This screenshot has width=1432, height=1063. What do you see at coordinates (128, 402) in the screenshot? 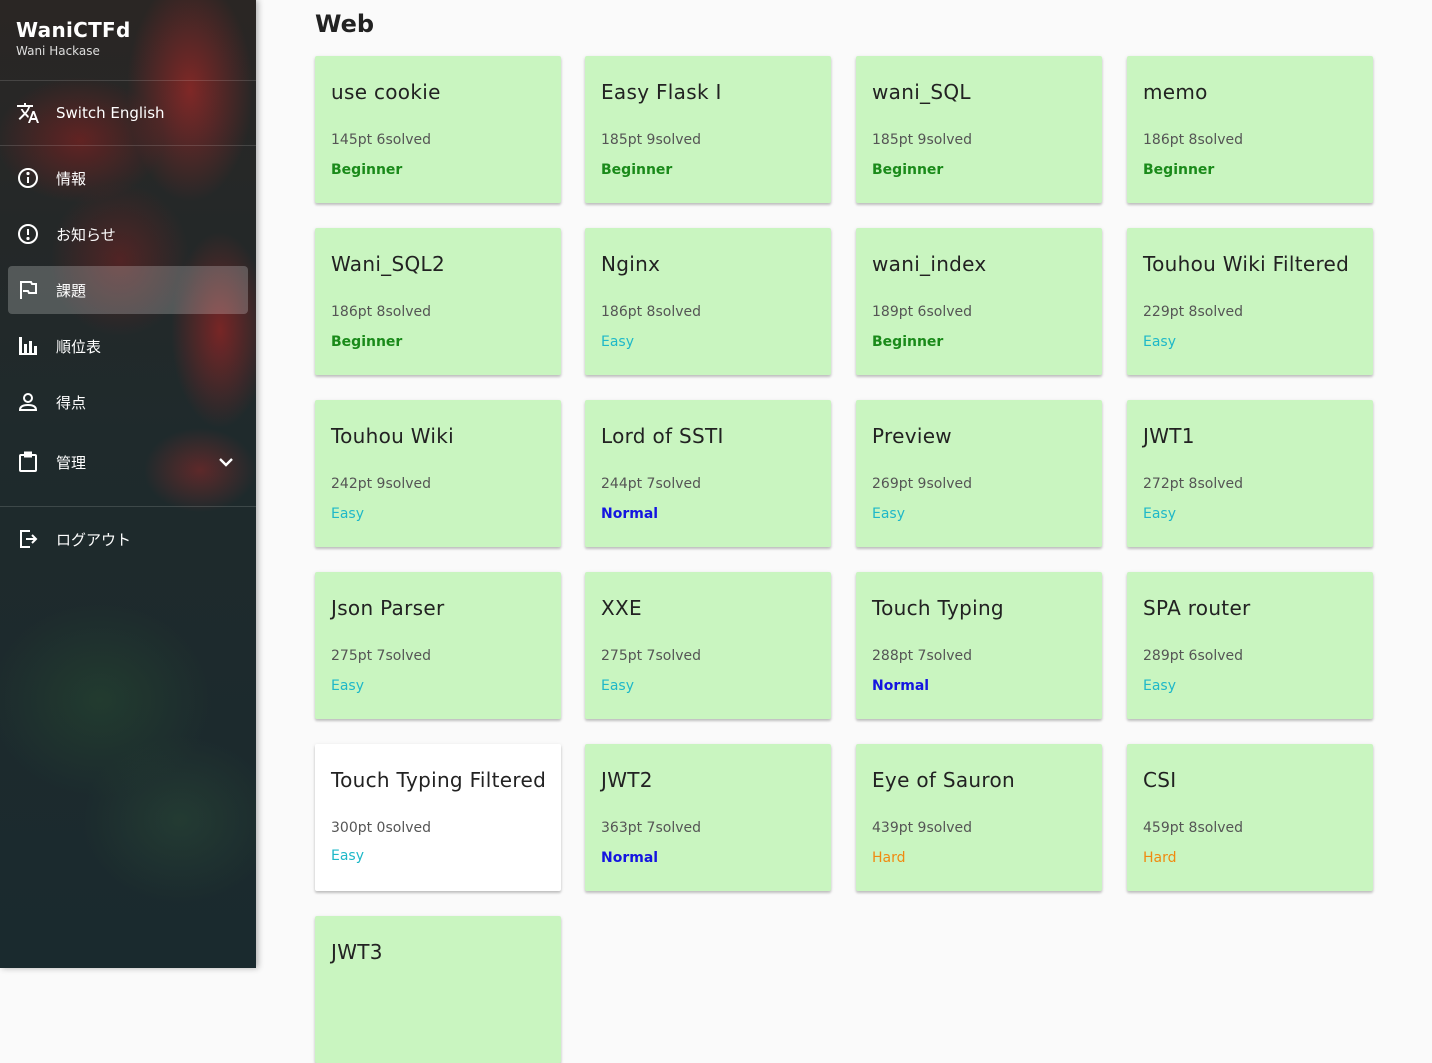
I see `sidebar-item-score: 得点` at bounding box center [128, 402].